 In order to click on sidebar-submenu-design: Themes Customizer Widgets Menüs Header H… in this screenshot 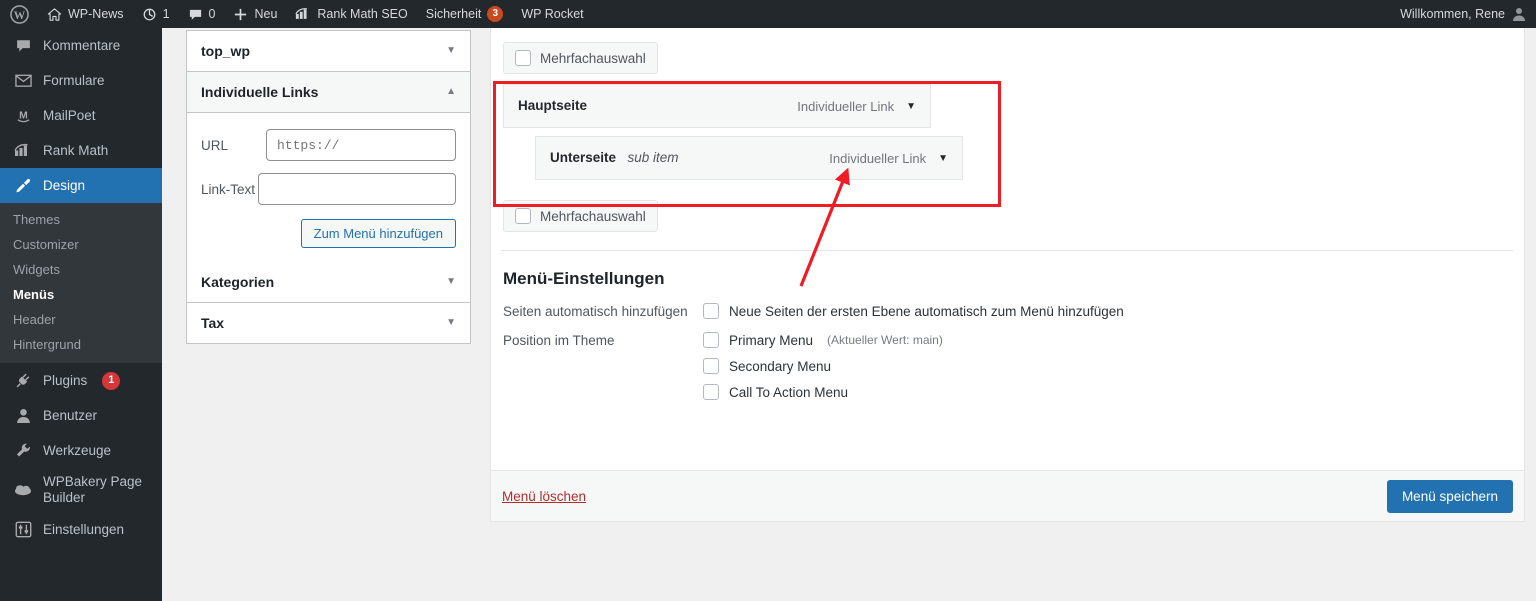, I will do `click(81, 283)`.